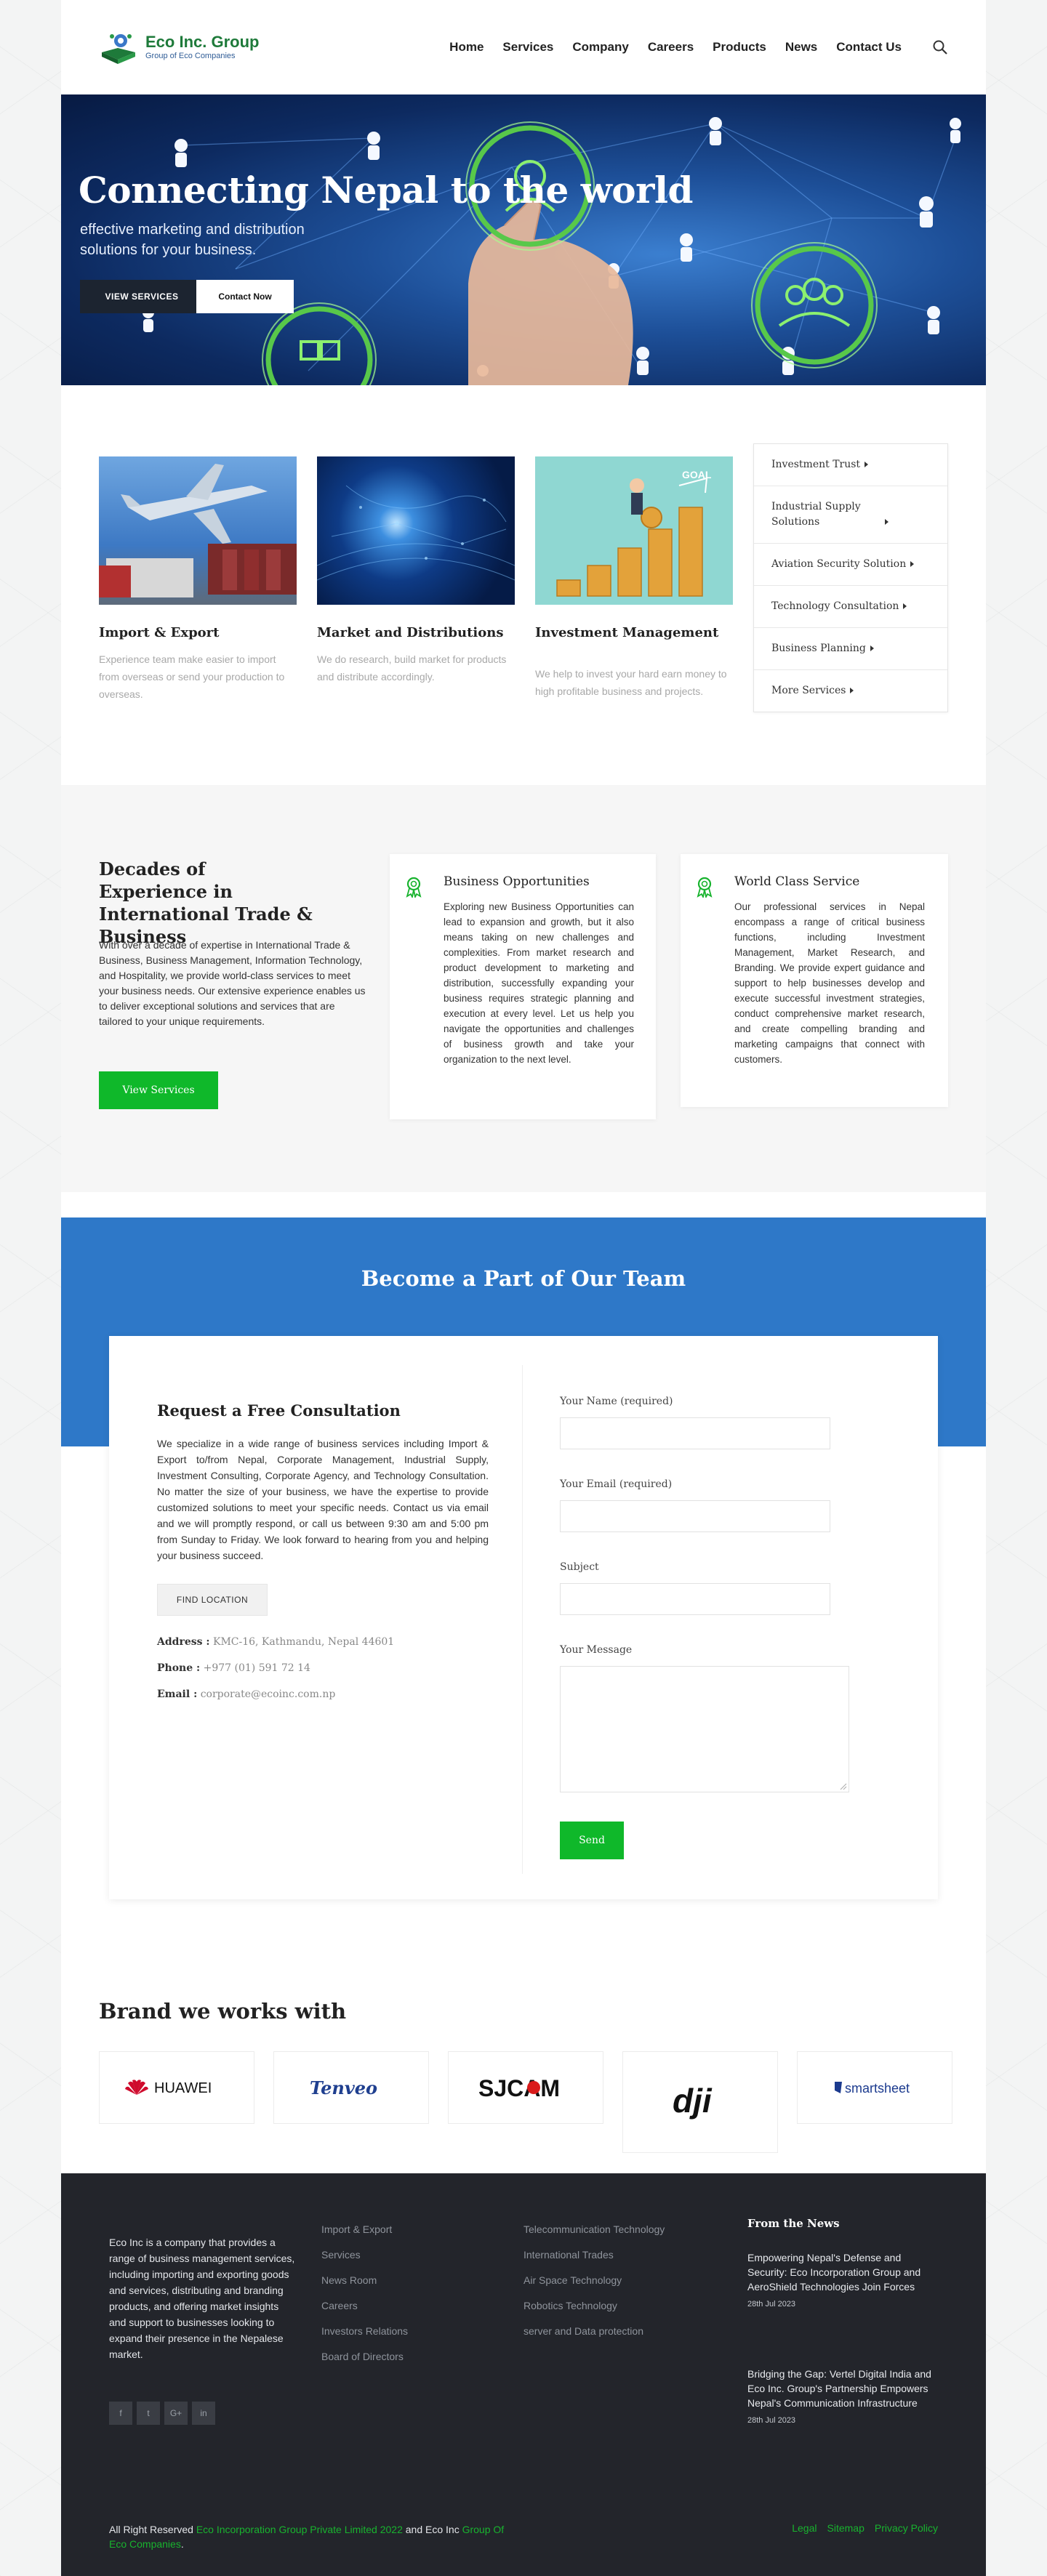 The width and height of the screenshot is (1047, 2576). I want to click on brand-smartsheet: smartsheet, so click(874, 2087).